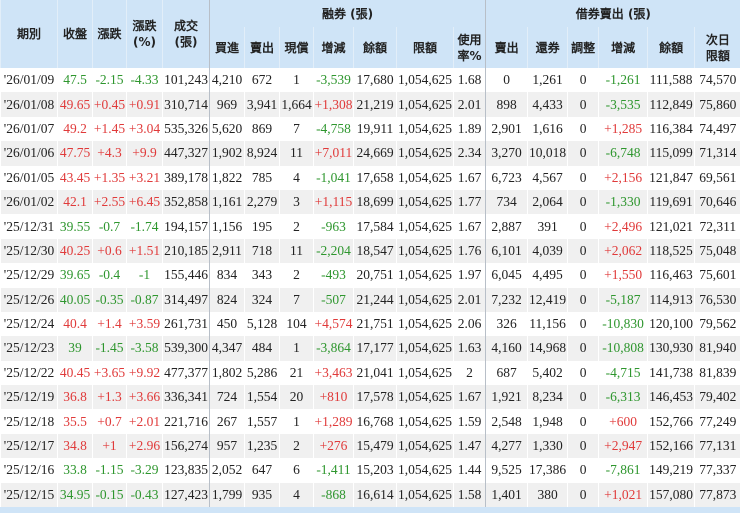 This screenshot has width=740, height=513. What do you see at coordinates (623, 47) in the screenshot?
I see `col-sbl-change: 增減` at bounding box center [623, 47].